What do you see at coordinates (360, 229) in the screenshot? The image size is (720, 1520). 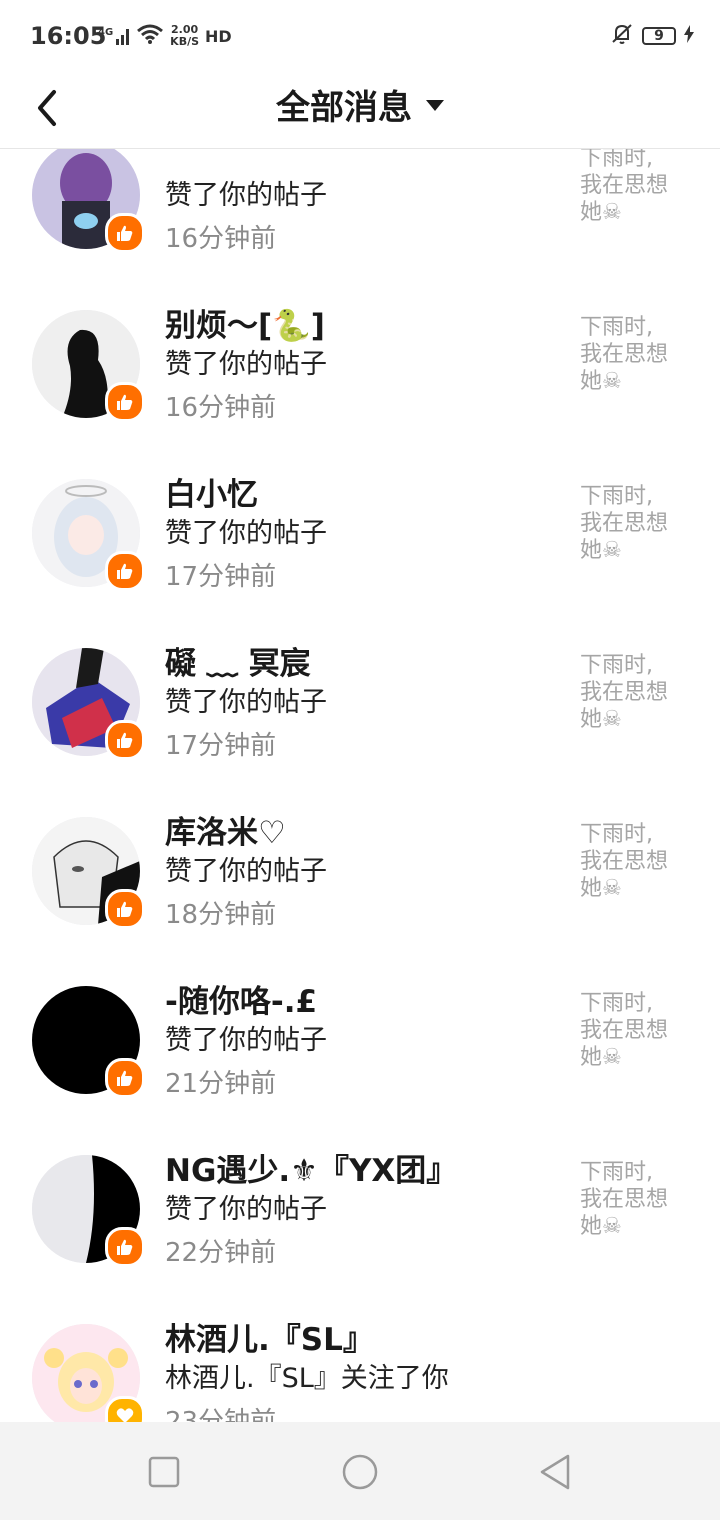 I see `notification-item: 赞了你的帖子 16分钟前 下雨时, 我在思想 她☠` at bounding box center [360, 229].